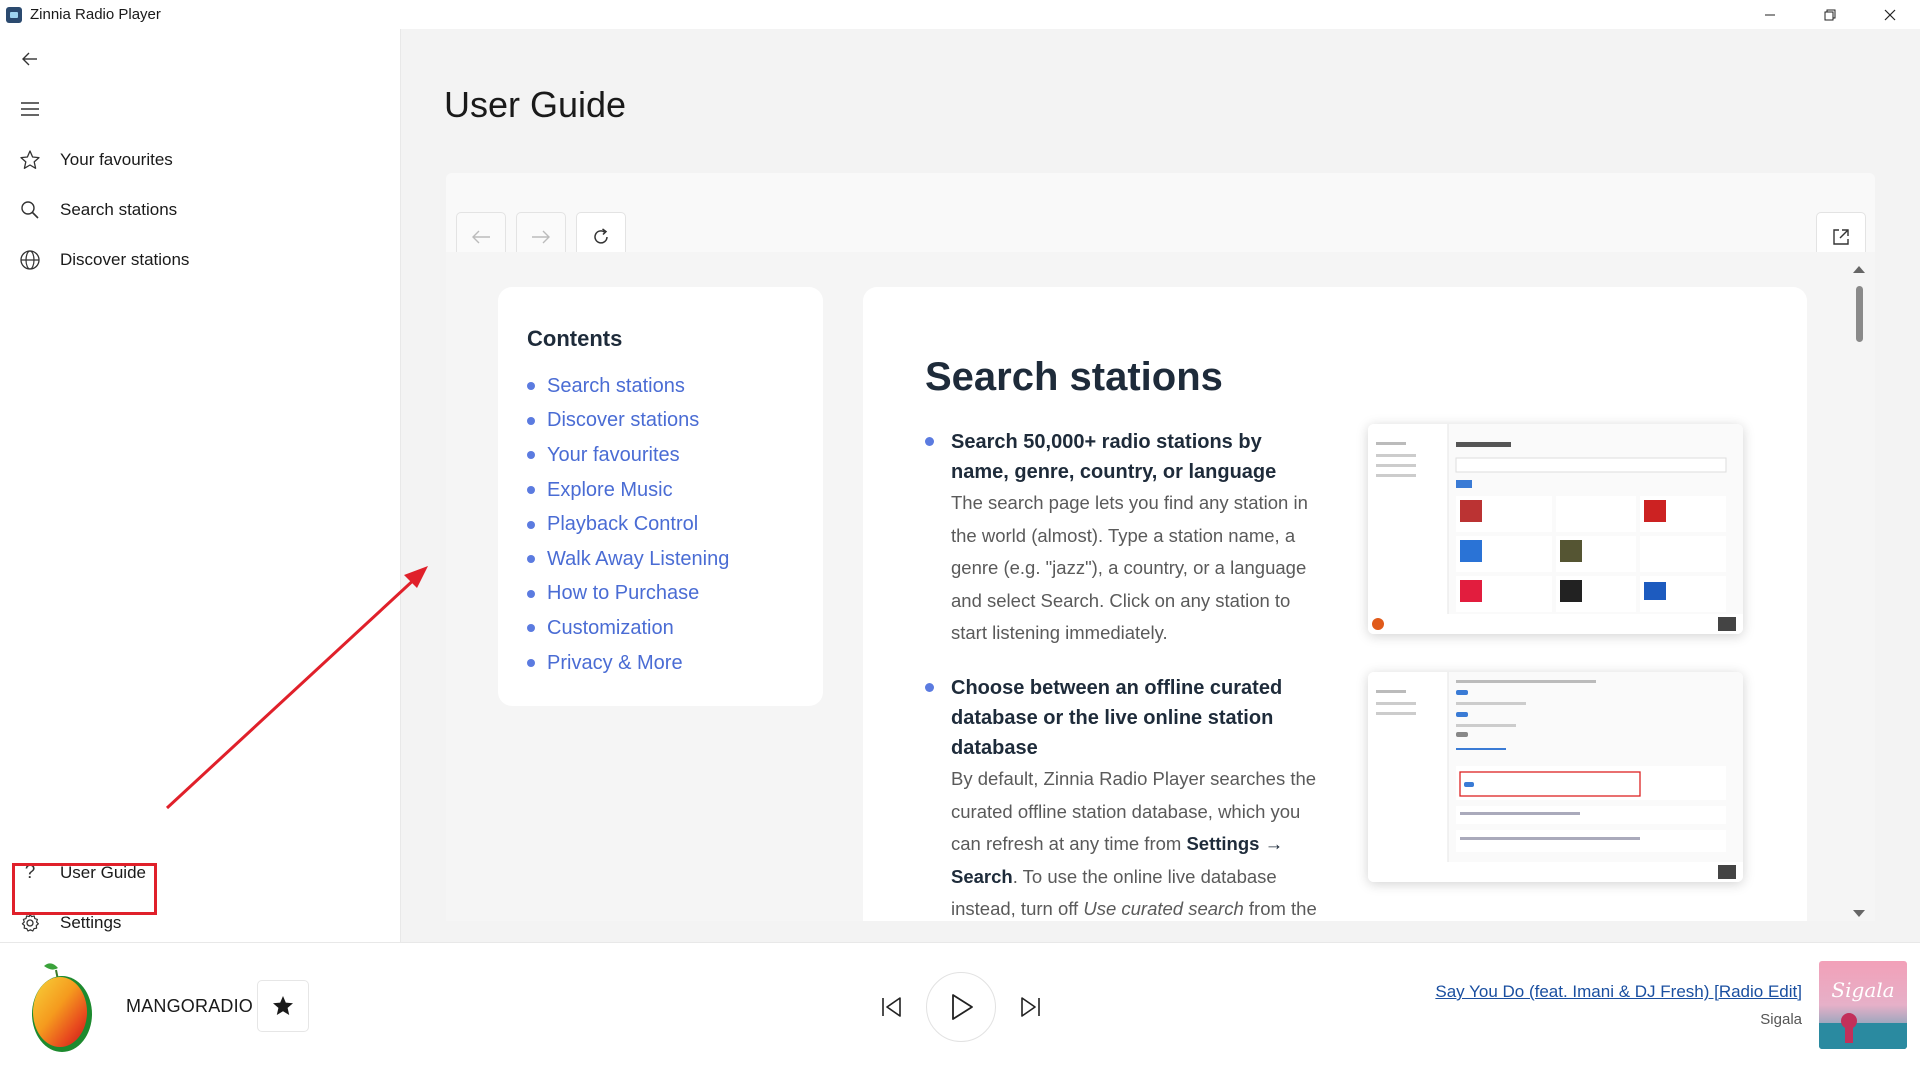  What do you see at coordinates (541, 237) in the screenshot?
I see `arrow-right-icon` at bounding box center [541, 237].